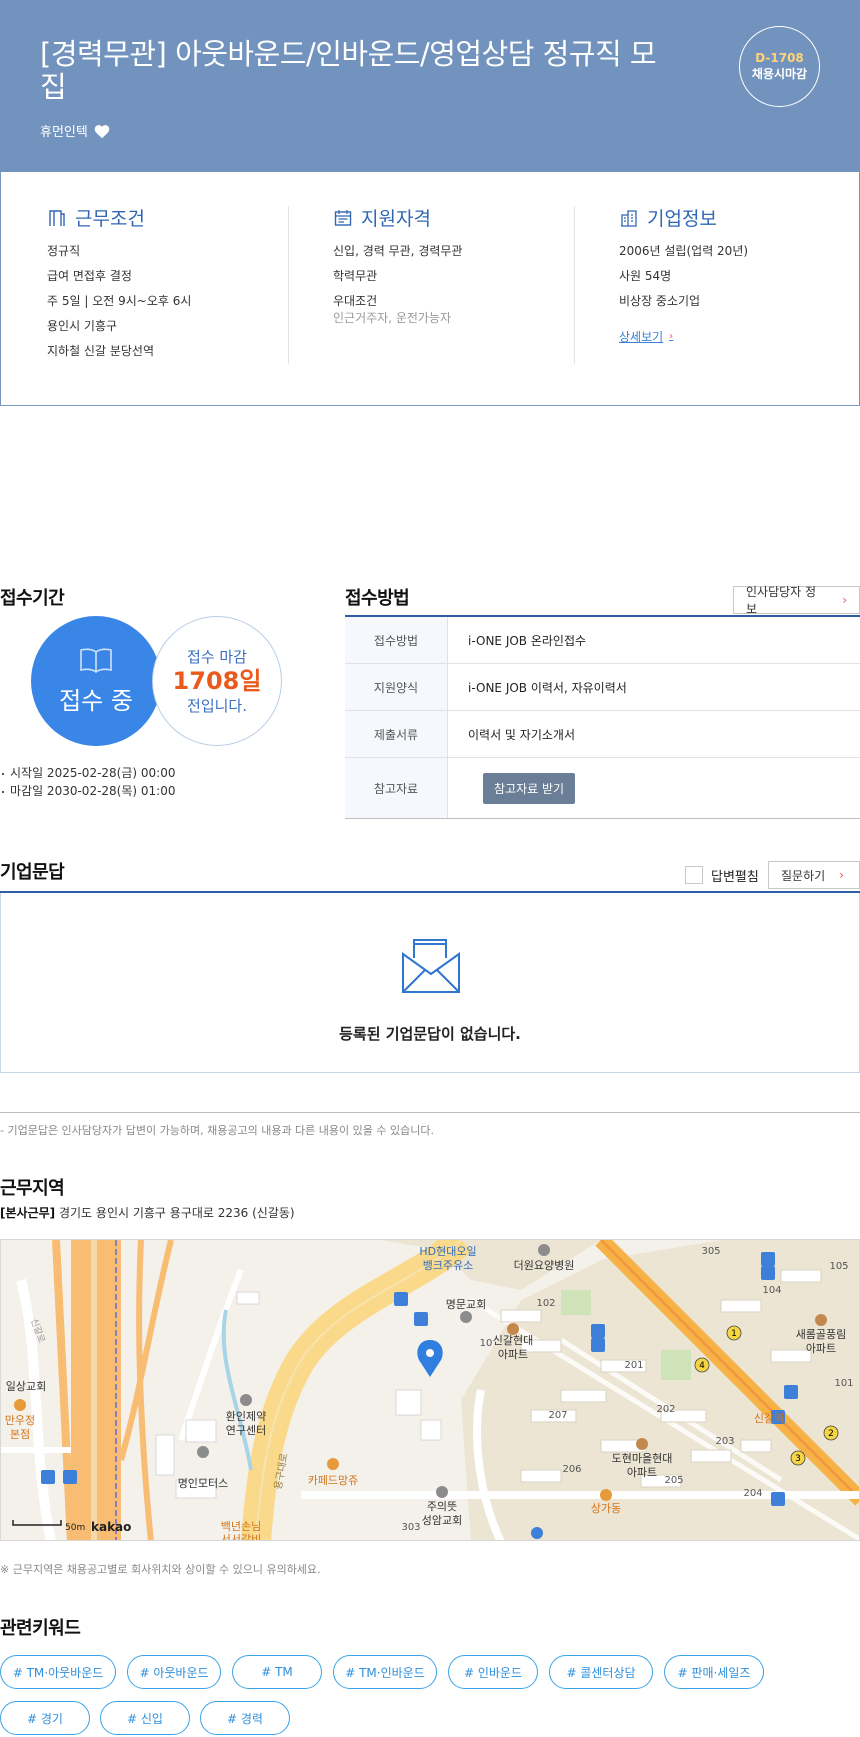 The width and height of the screenshot is (860, 1737). Describe the element at coordinates (633, 1365) in the screenshot. I see `map-building-number: 201` at that location.